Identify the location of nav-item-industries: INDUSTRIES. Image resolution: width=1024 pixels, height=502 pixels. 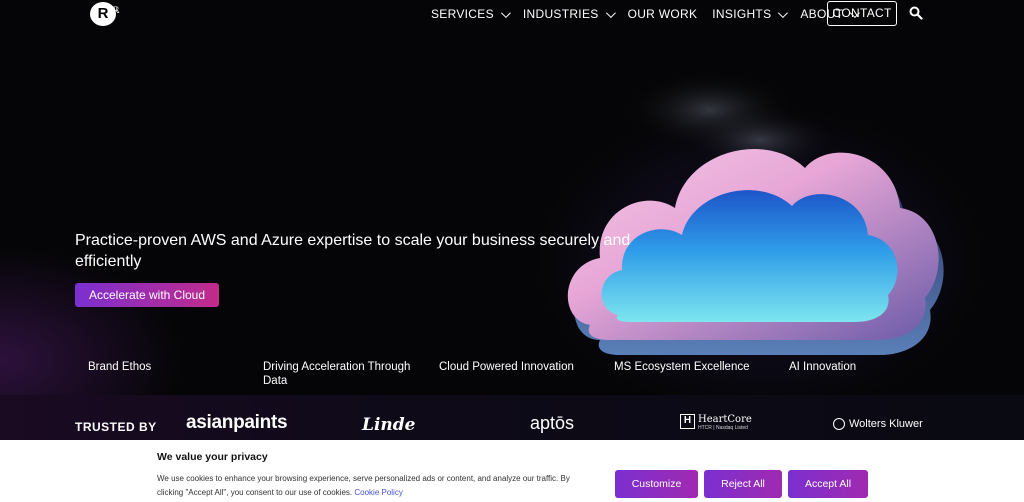
(569, 14).